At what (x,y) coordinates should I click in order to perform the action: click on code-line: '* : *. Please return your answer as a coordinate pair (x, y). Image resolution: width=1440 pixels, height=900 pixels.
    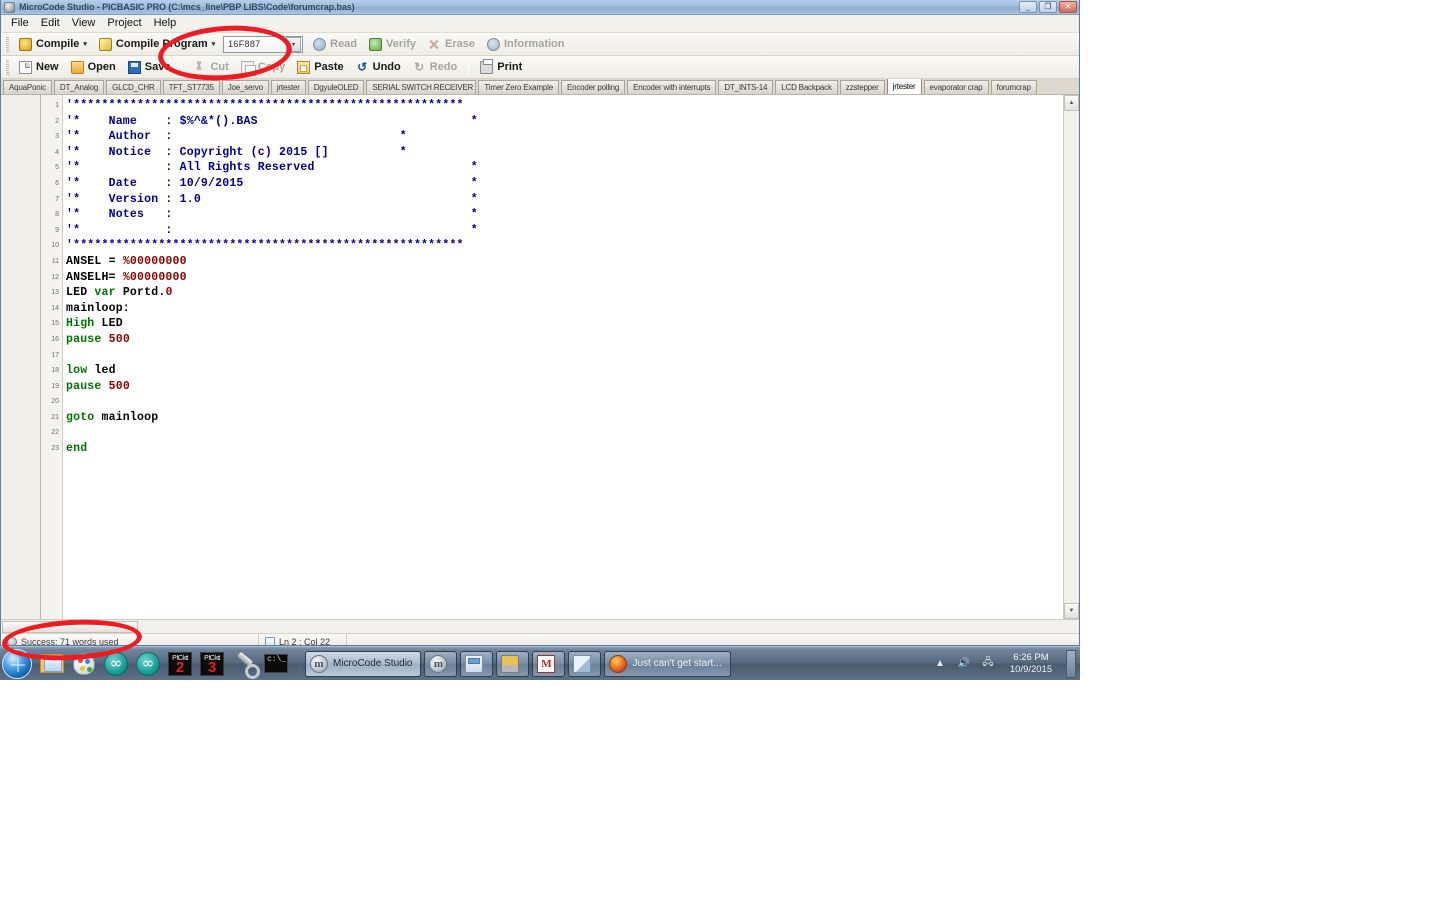
    Looking at the image, I should click on (564, 231).